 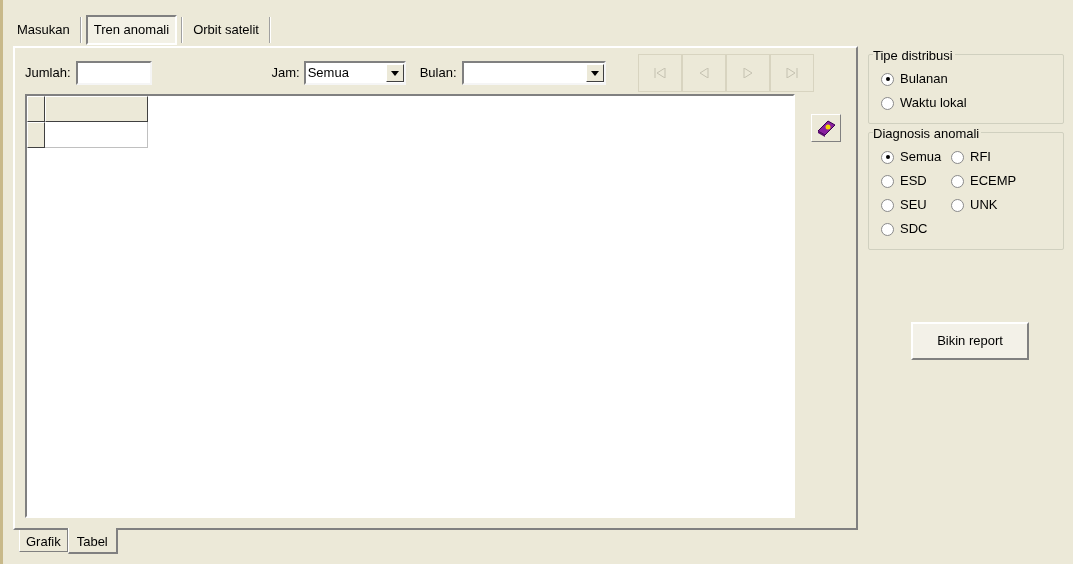 What do you see at coordinates (285, 73) in the screenshot?
I see `field-label: Jam:` at bounding box center [285, 73].